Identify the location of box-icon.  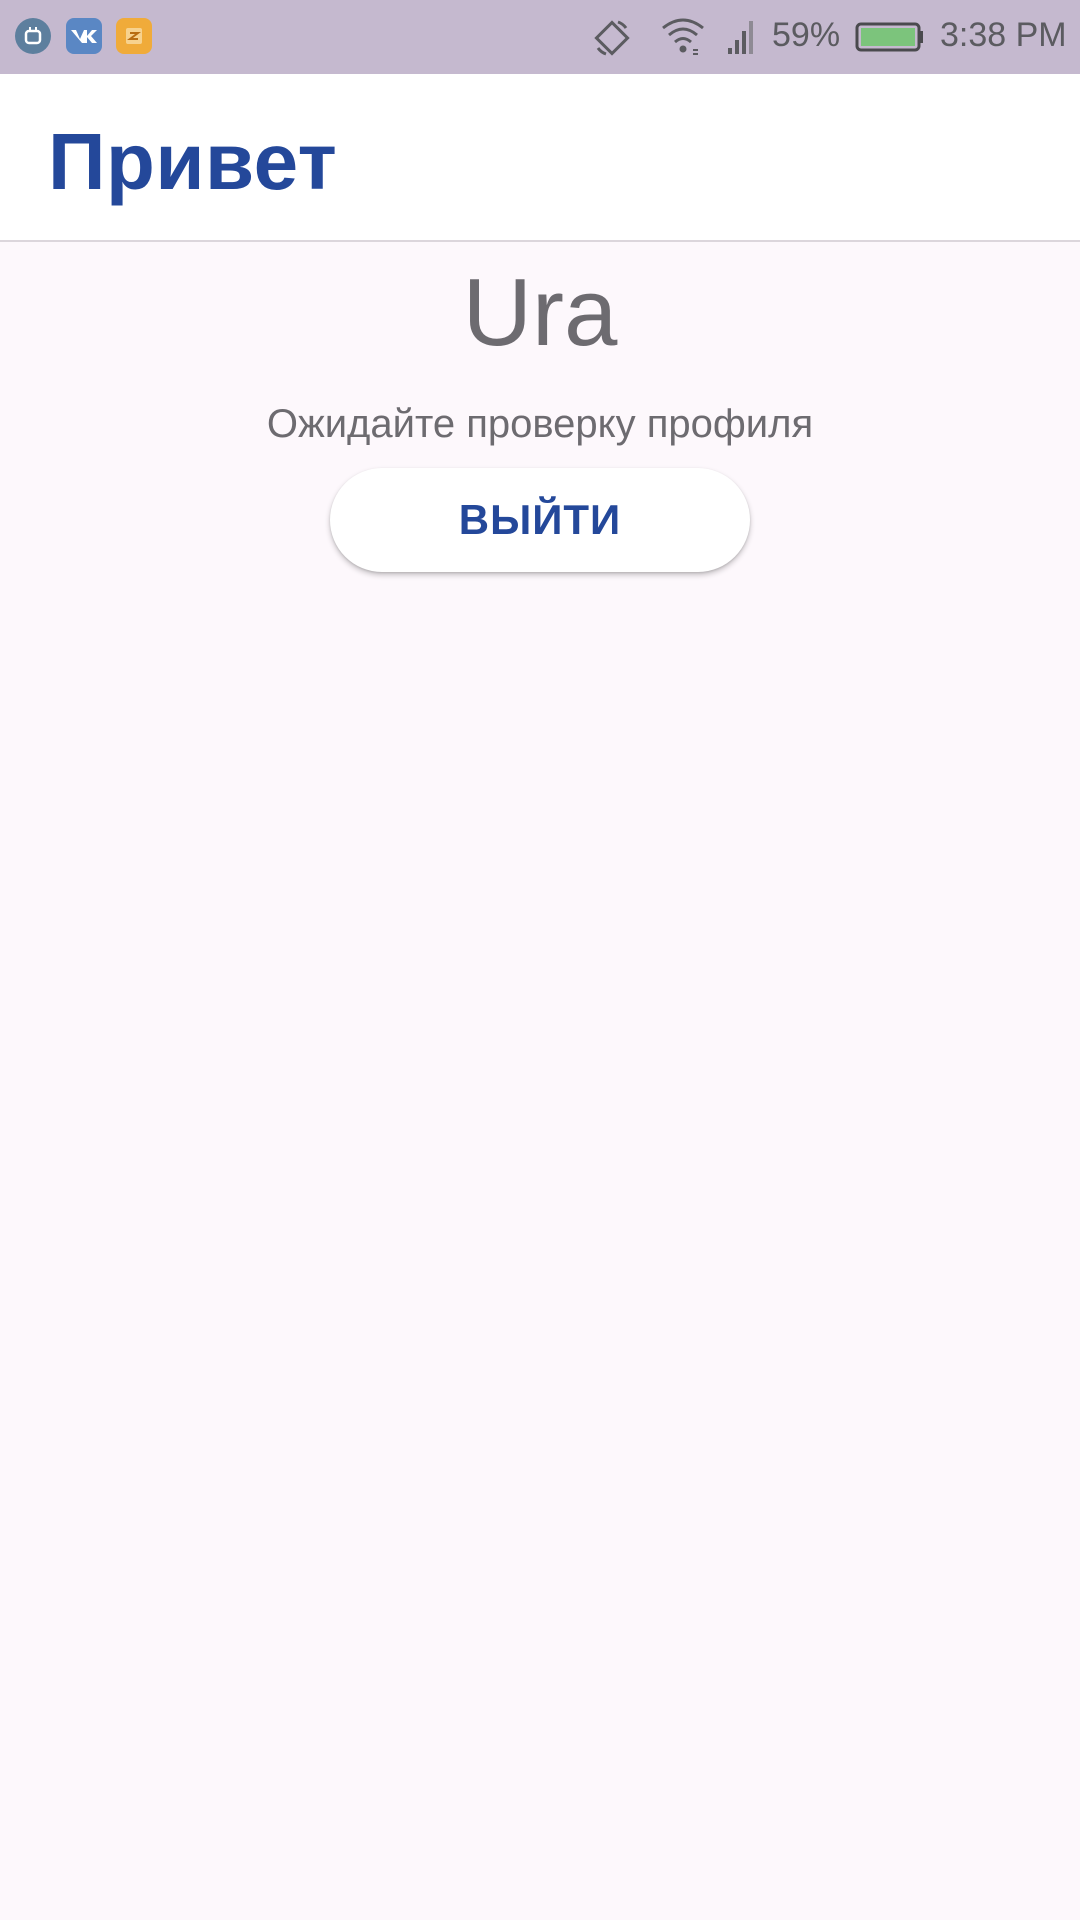
(134, 36).